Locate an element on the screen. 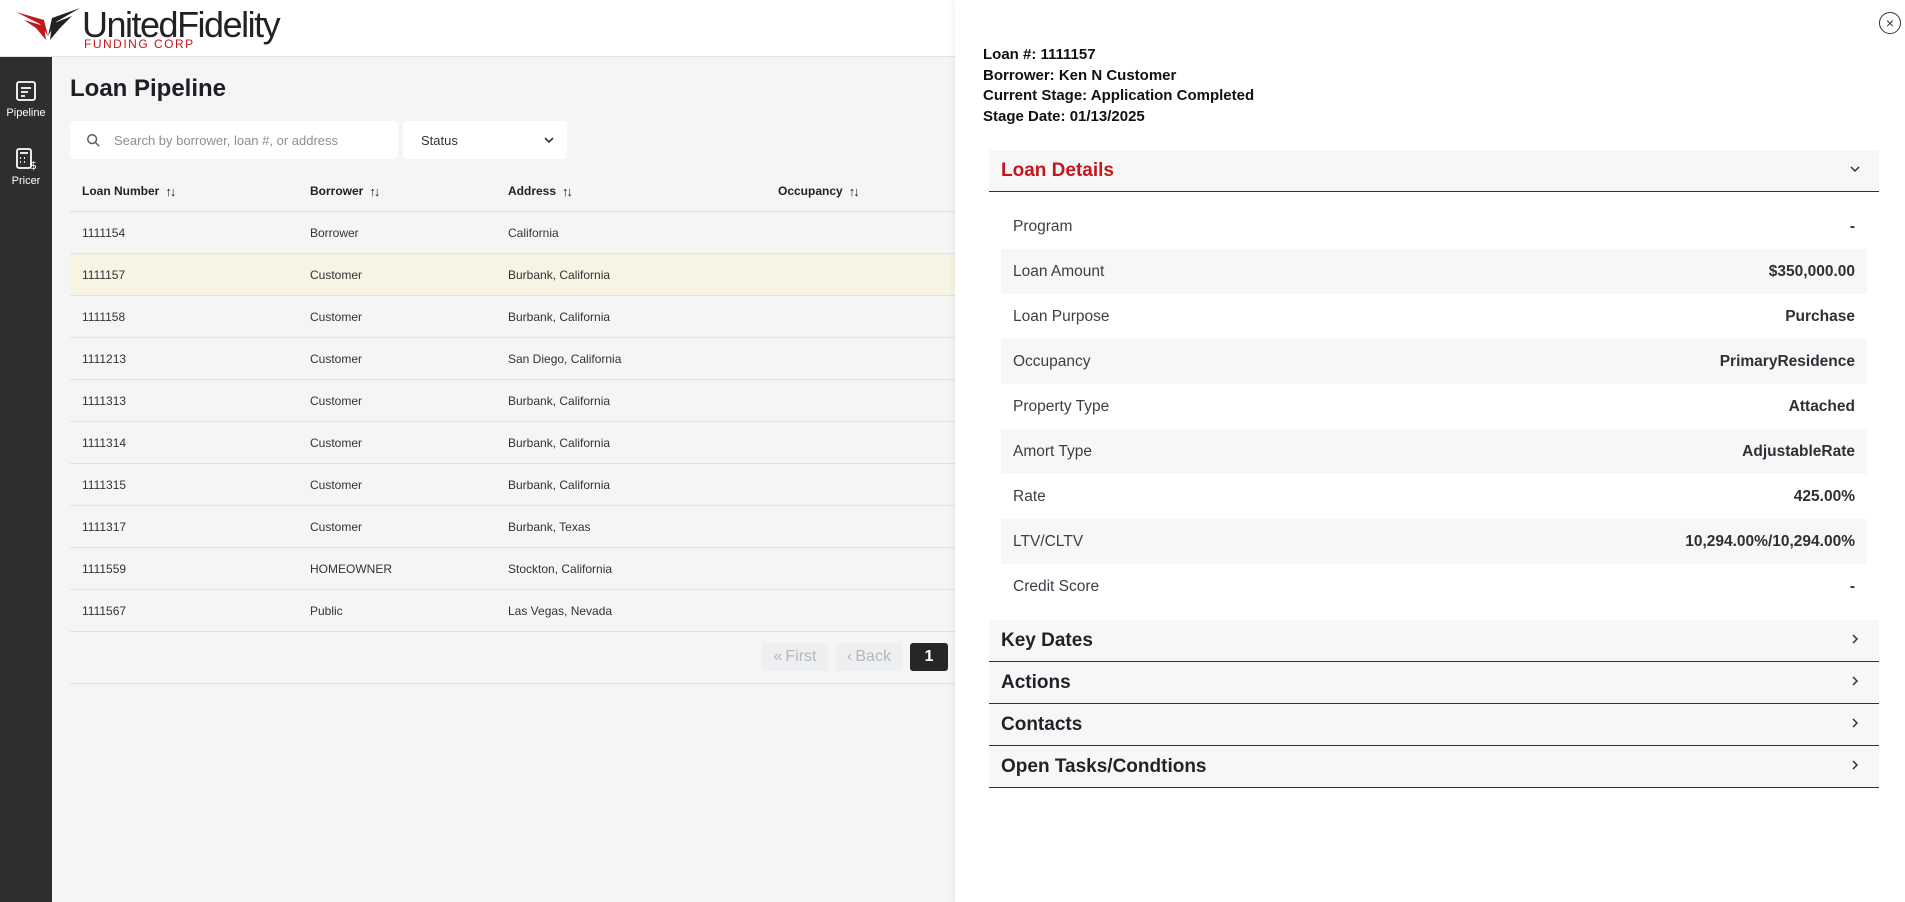  cell-loan-number: 1111315 is located at coordinates (104, 485).